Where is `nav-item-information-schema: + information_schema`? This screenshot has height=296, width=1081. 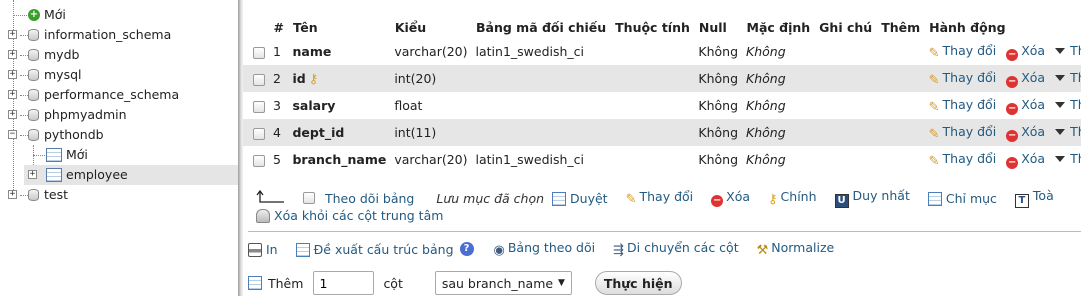 nav-item-information-schema: + information_schema is located at coordinates (119, 35).